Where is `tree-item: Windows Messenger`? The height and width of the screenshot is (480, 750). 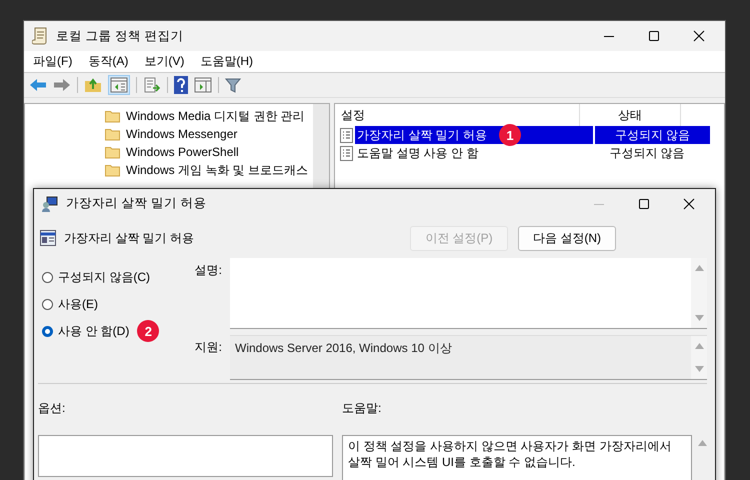
tree-item: Windows Messenger is located at coordinates (182, 134).